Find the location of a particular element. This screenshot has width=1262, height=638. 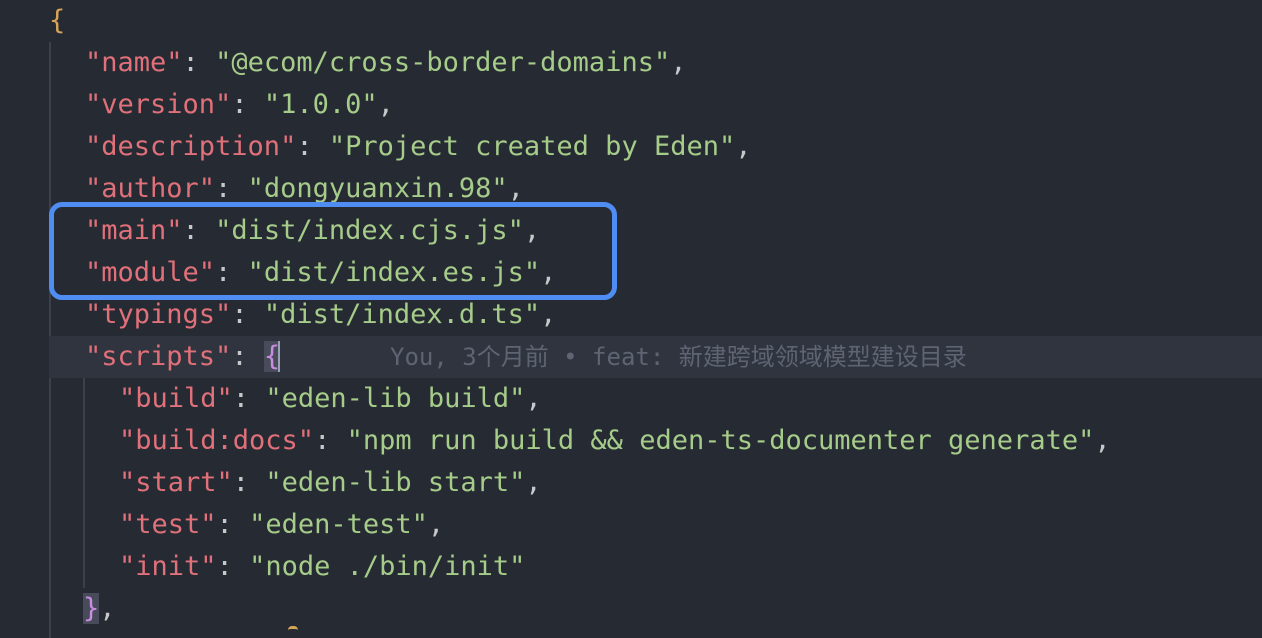

description-value: "Project created by Eden" is located at coordinates (532, 146).